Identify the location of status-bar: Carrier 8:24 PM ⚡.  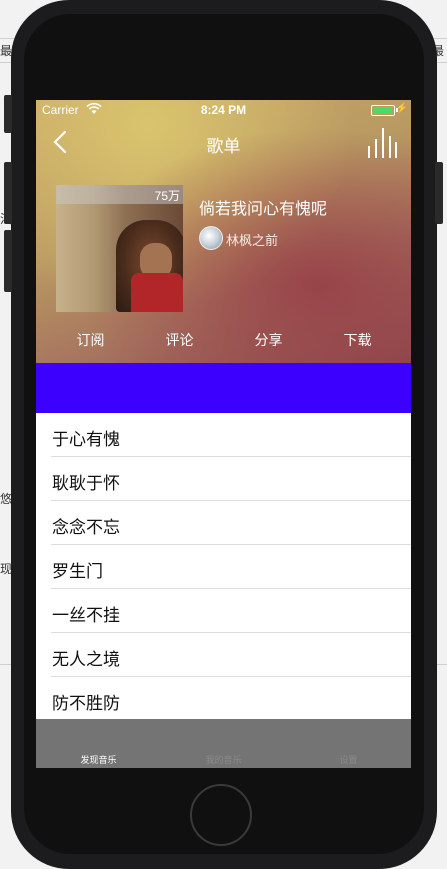
(223, 110).